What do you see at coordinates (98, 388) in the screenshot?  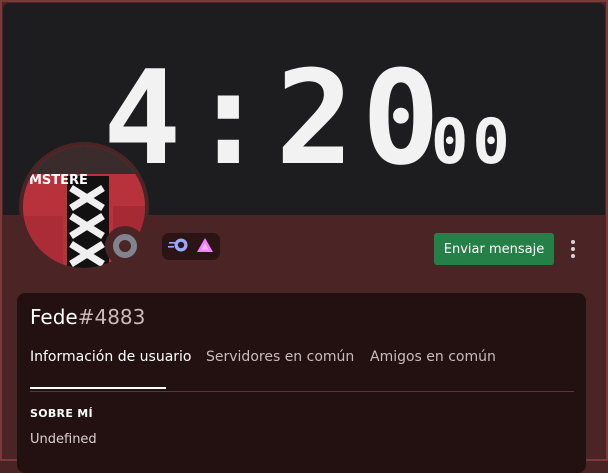 I see `active-tab-indicator` at bounding box center [98, 388].